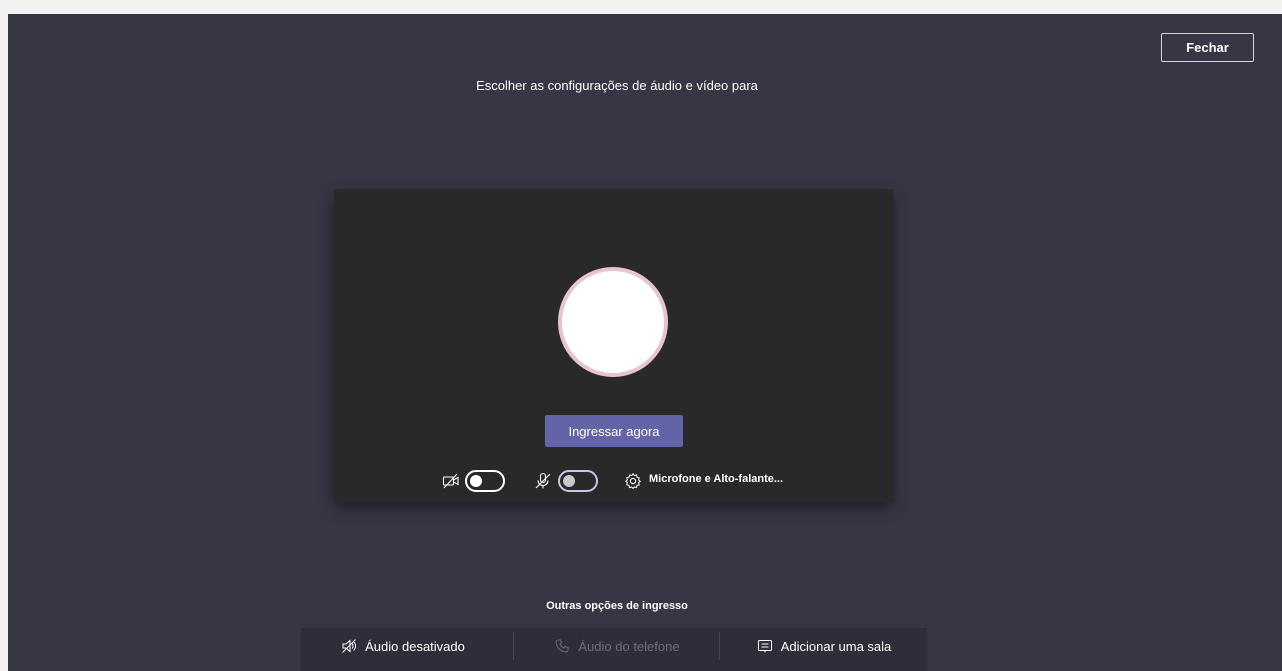 This screenshot has width=1282, height=671. Describe the element at coordinates (629, 646) in the screenshot. I see `phone-audio-label: Áudio do telefone` at that location.